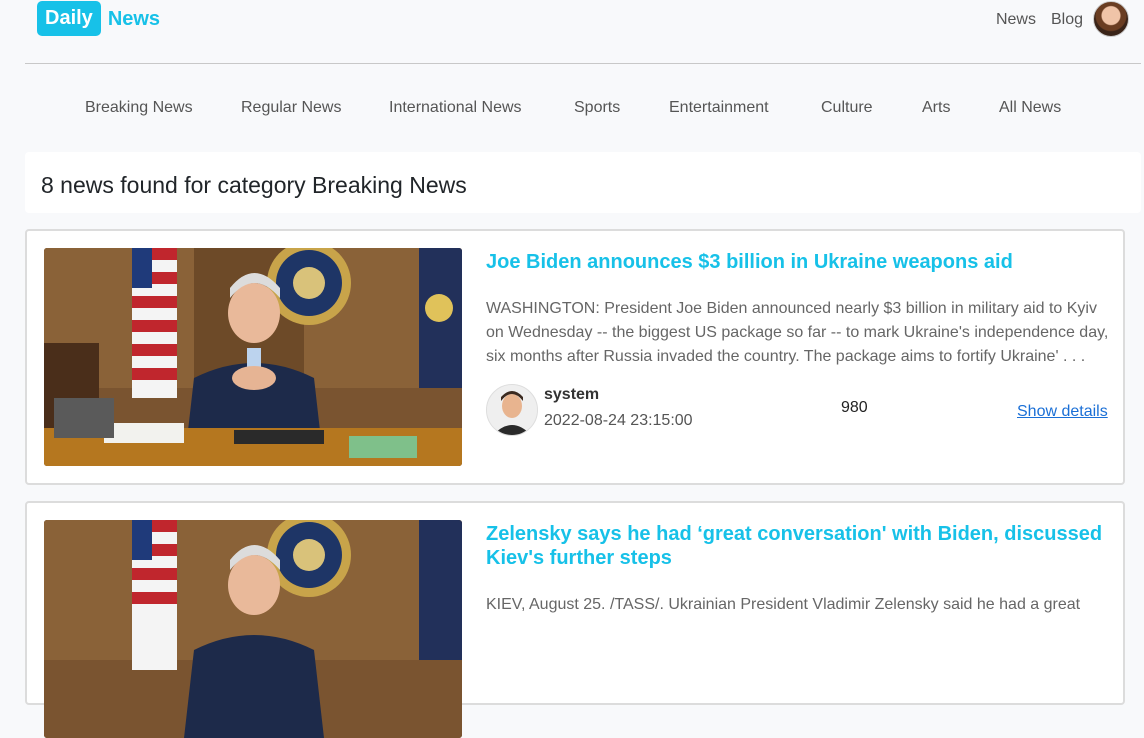  Describe the element at coordinates (455, 108) in the screenshot. I see `category-international-news: International News` at that location.